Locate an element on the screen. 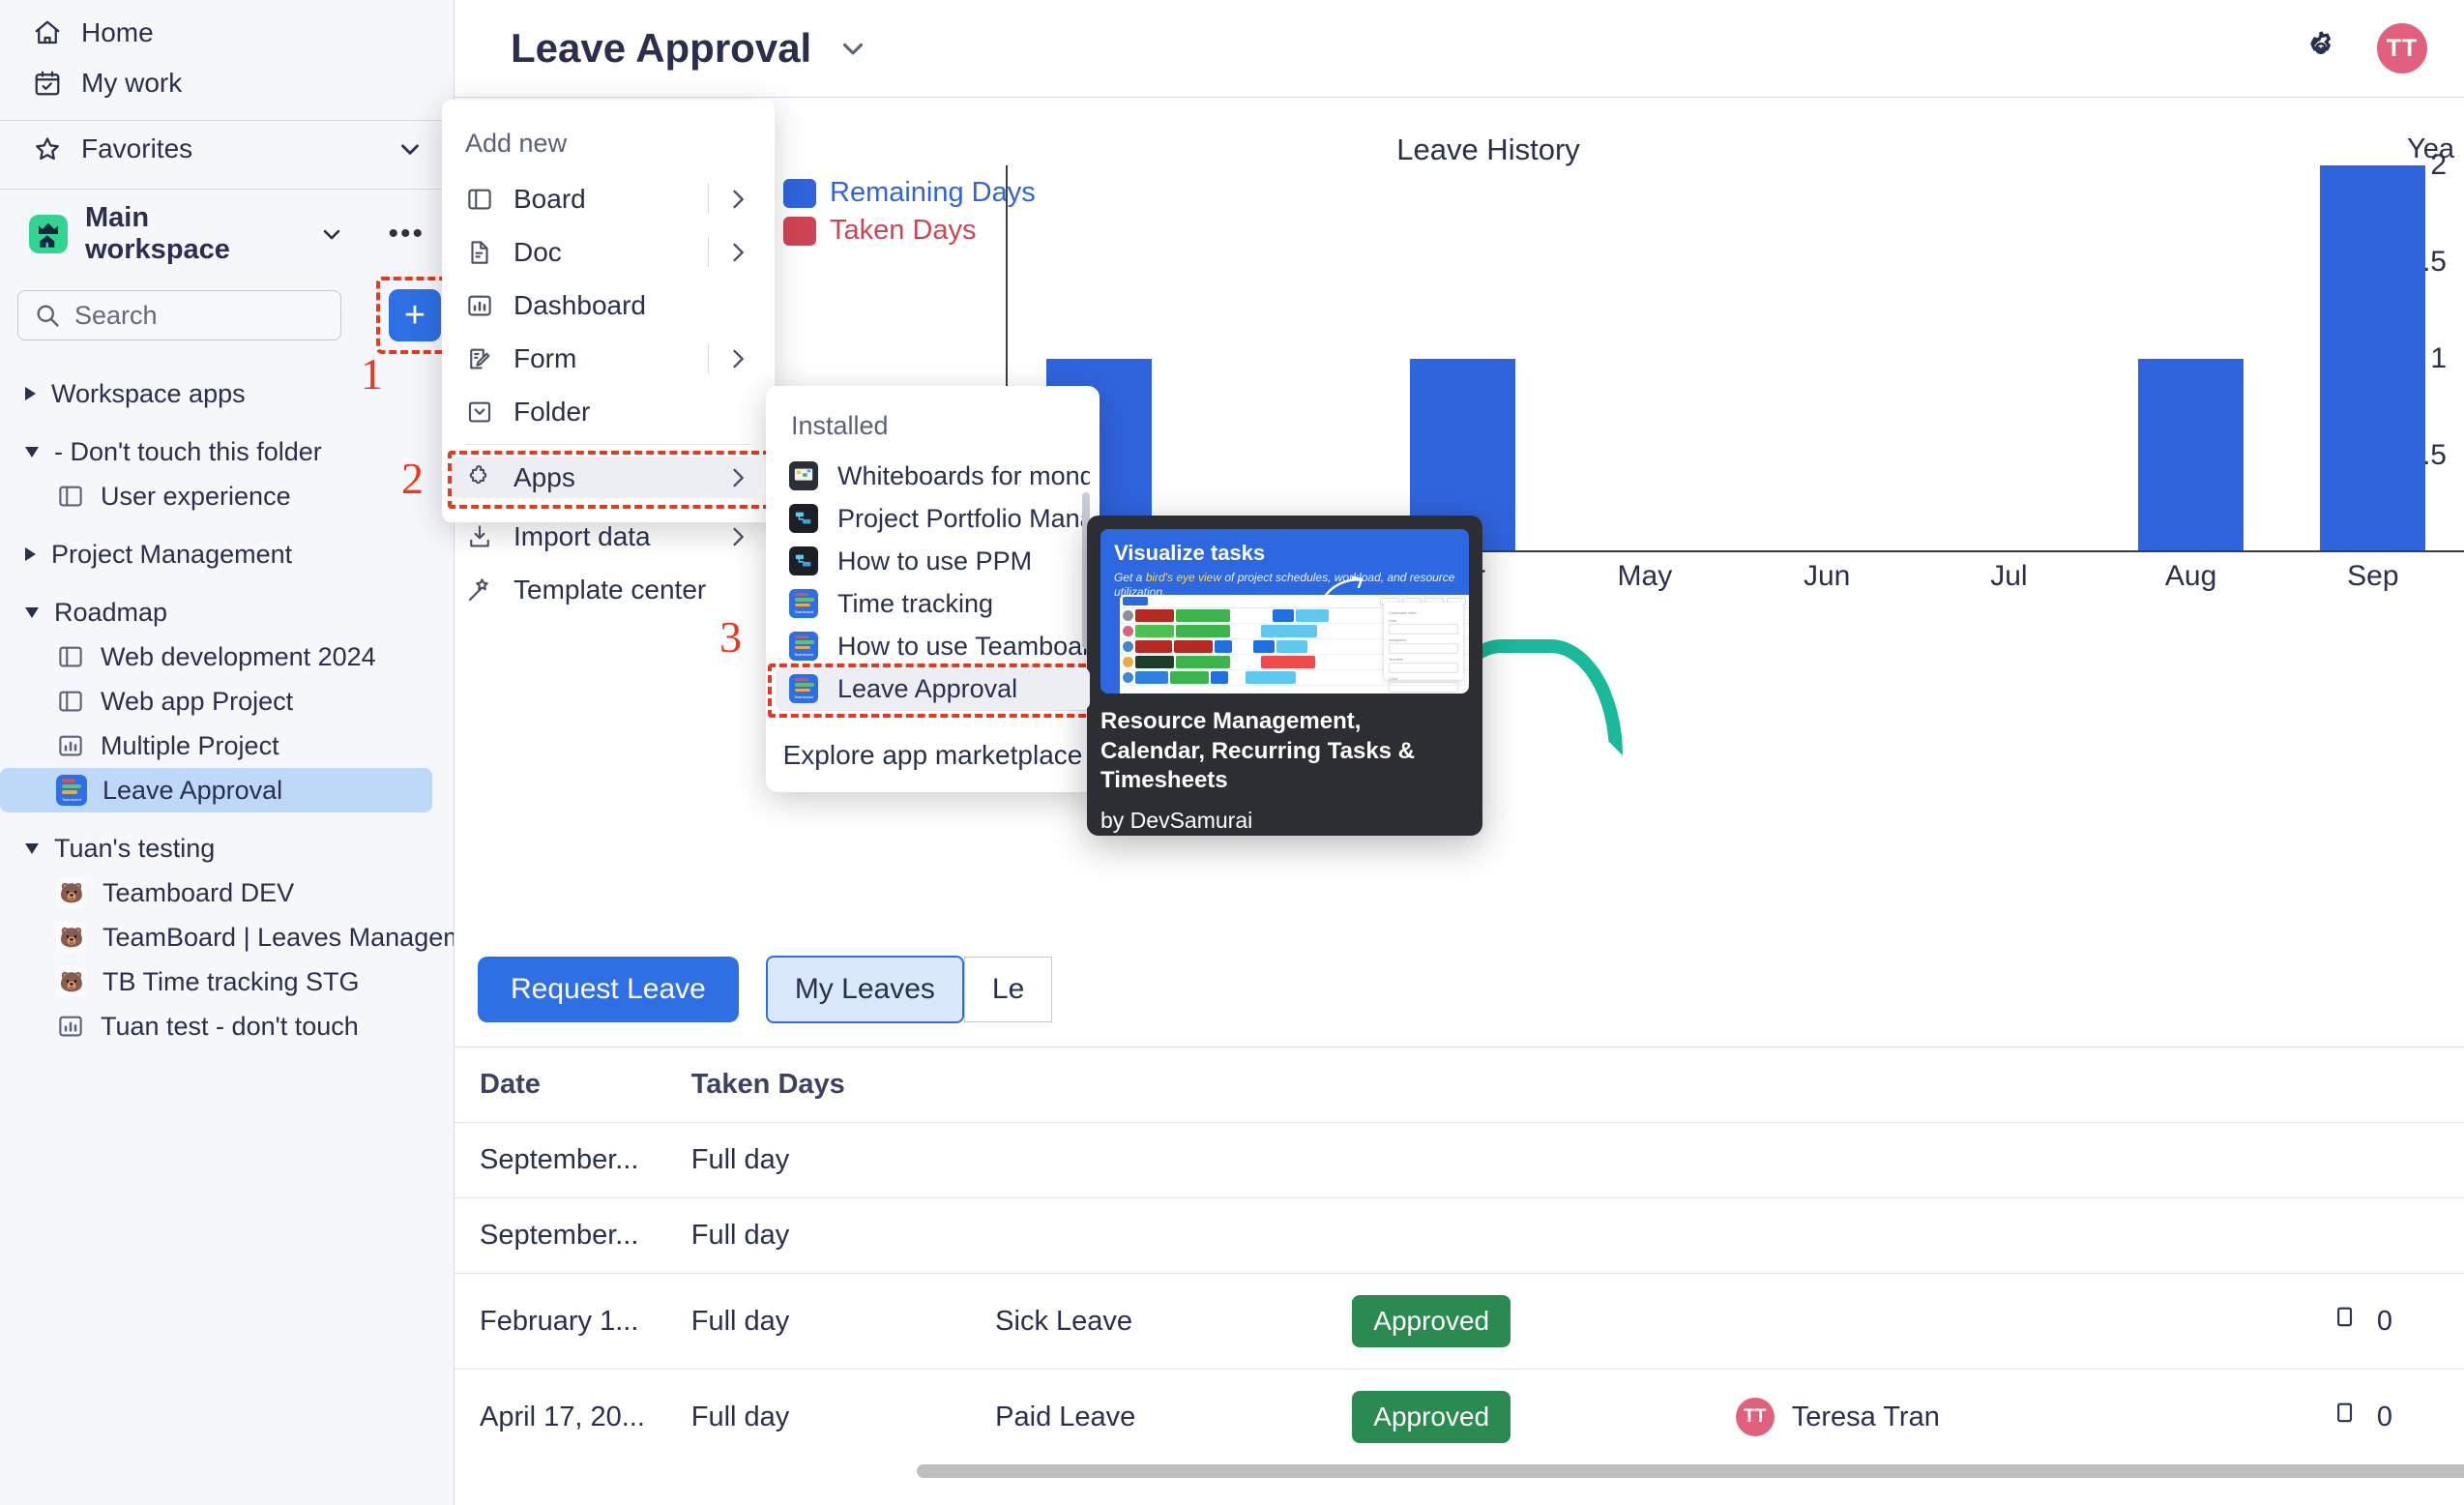 The height and width of the screenshot is (1505, 2464). sidebar-item-favorites: Favorites is located at coordinates (227, 149).